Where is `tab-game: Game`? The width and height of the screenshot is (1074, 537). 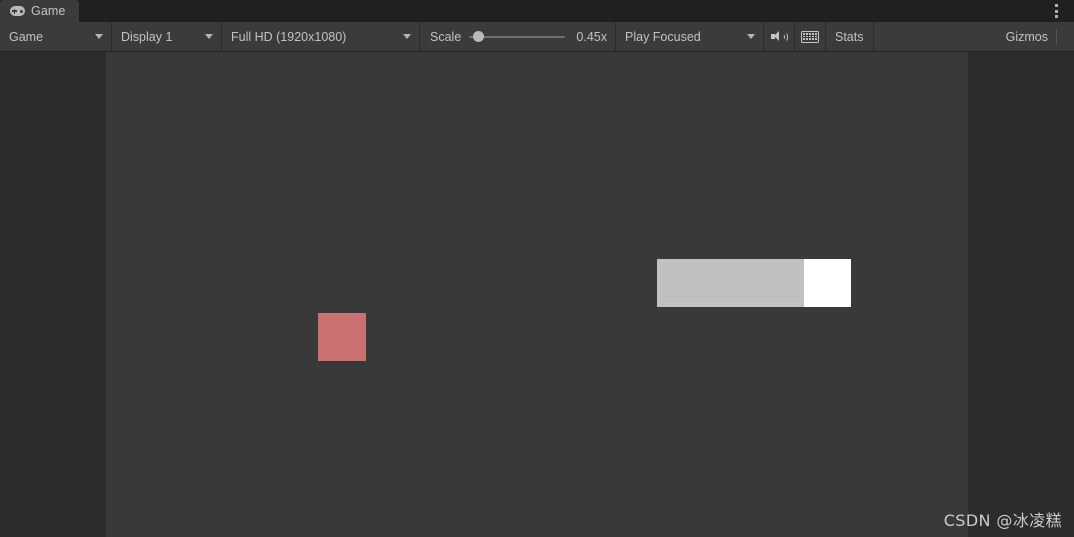 tab-game: Game is located at coordinates (40, 11).